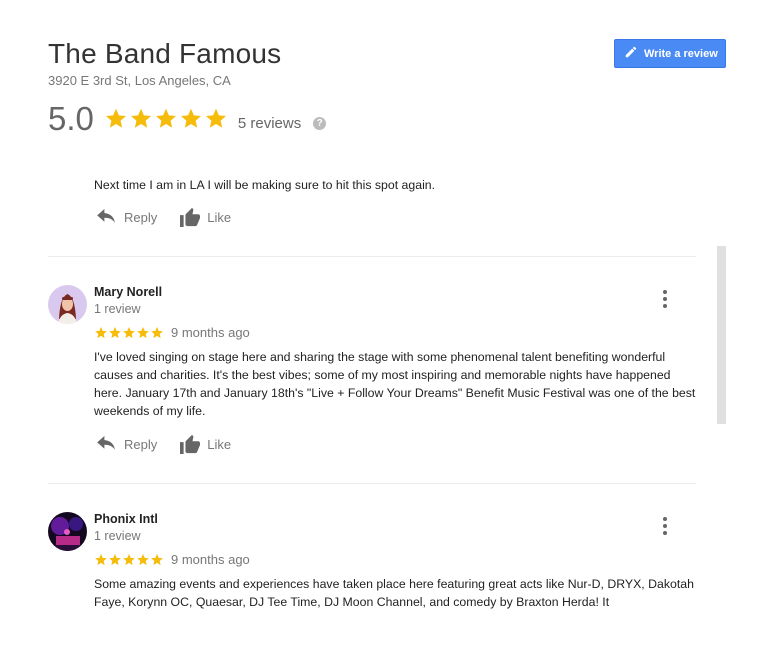  What do you see at coordinates (320, 123) in the screenshot?
I see `question-icon: ?` at bounding box center [320, 123].